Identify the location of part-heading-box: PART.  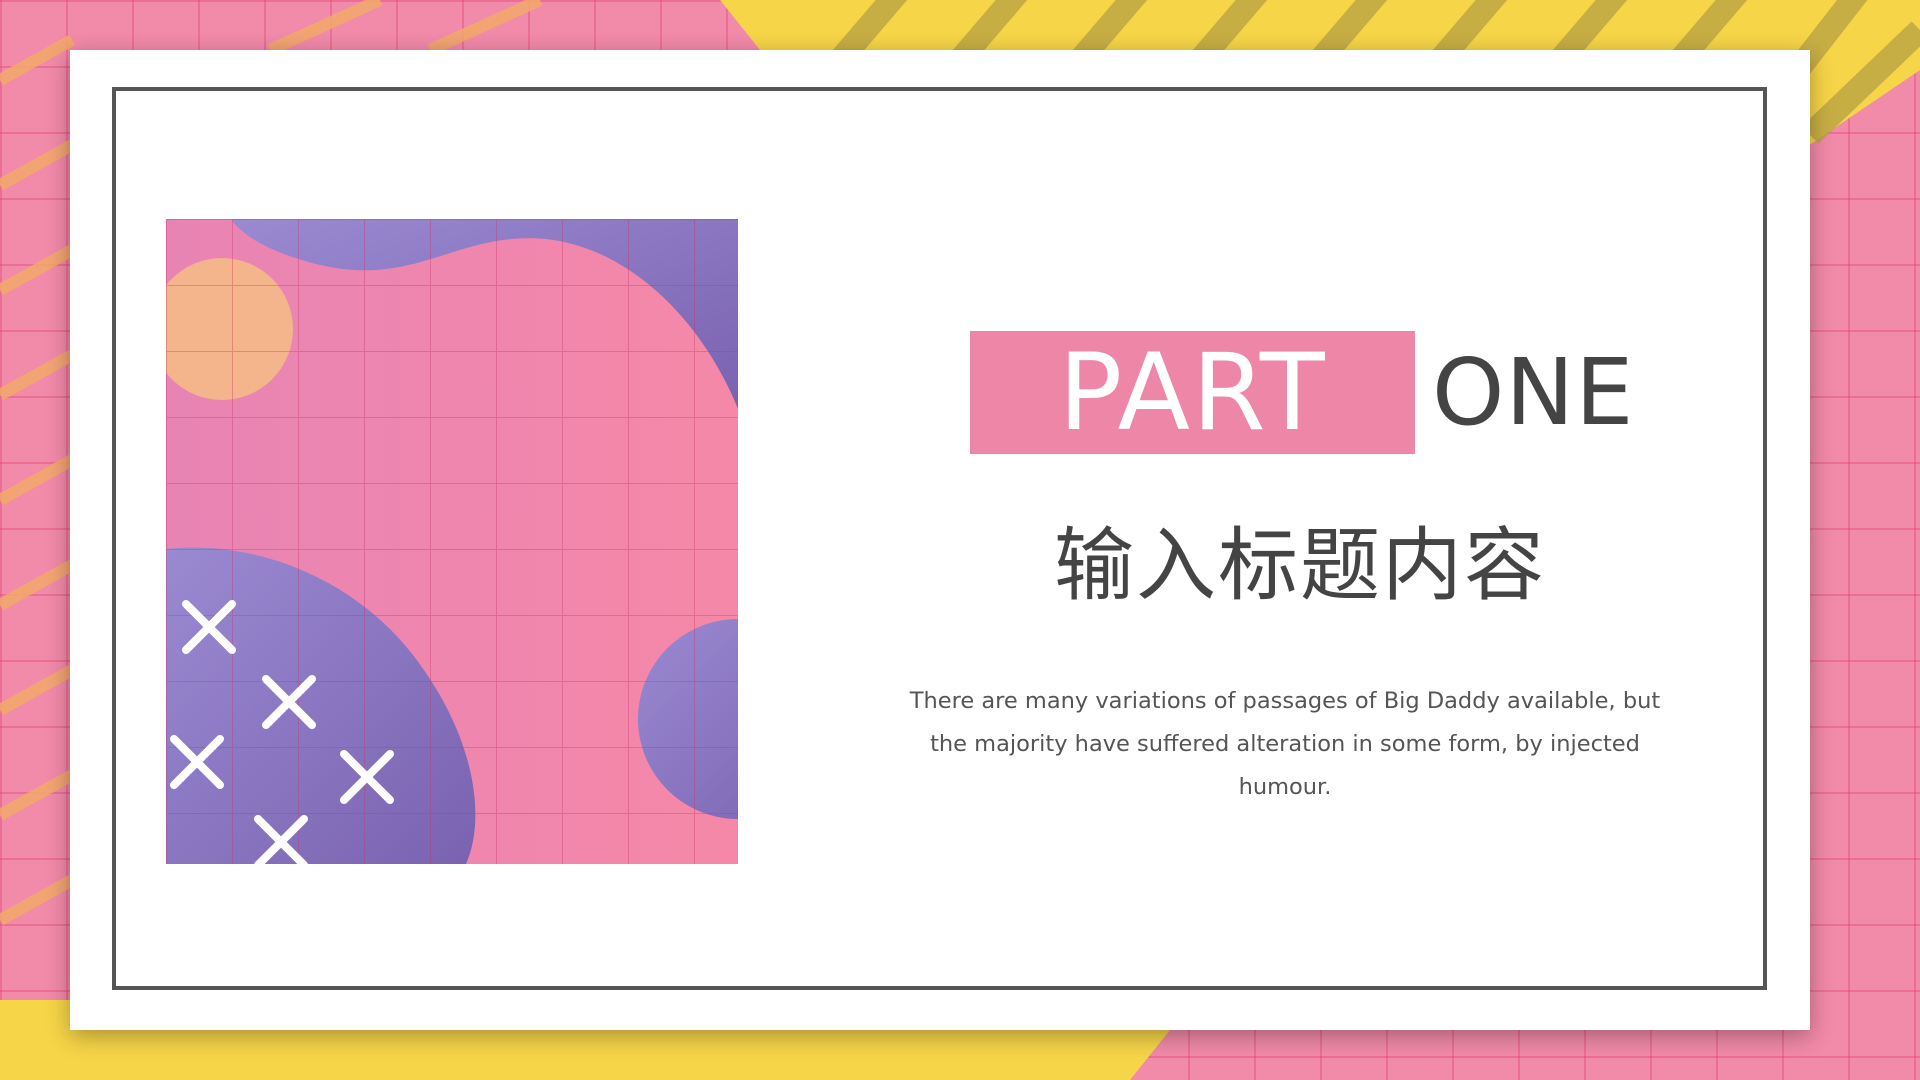
(1192, 392).